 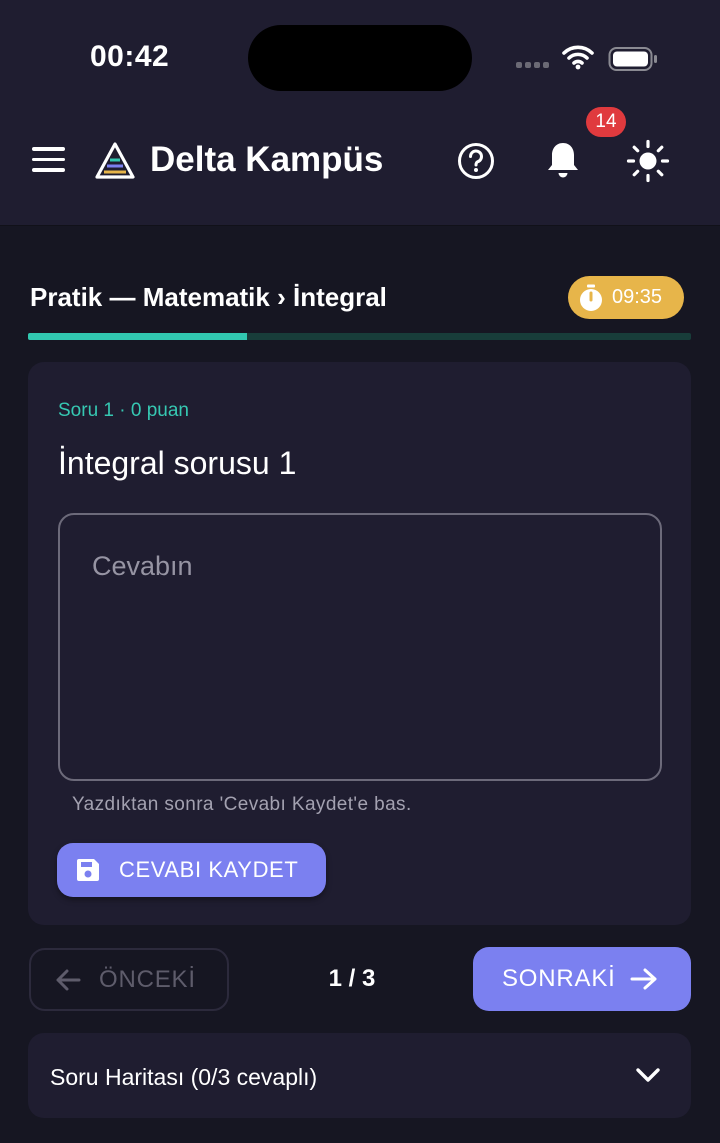 What do you see at coordinates (532, 65) in the screenshot?
I see `cellular-signal-icon` at bounding box center [532, 65].